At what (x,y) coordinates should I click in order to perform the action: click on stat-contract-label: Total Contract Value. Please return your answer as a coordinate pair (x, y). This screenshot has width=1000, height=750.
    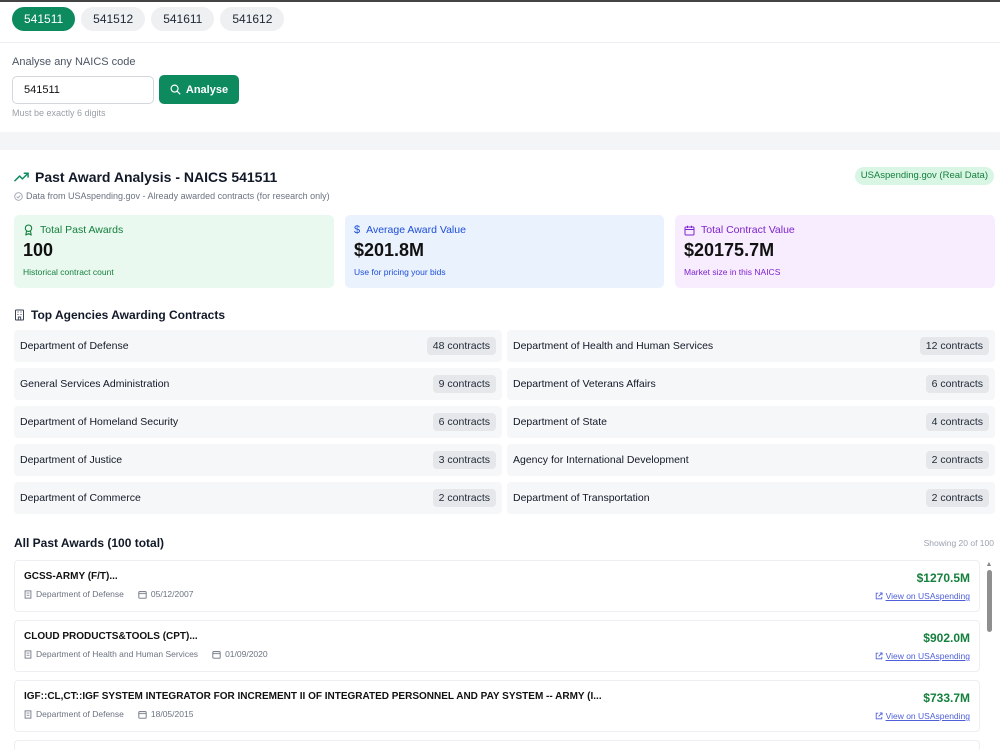
    Looking at the image, I should click on (748, 230).